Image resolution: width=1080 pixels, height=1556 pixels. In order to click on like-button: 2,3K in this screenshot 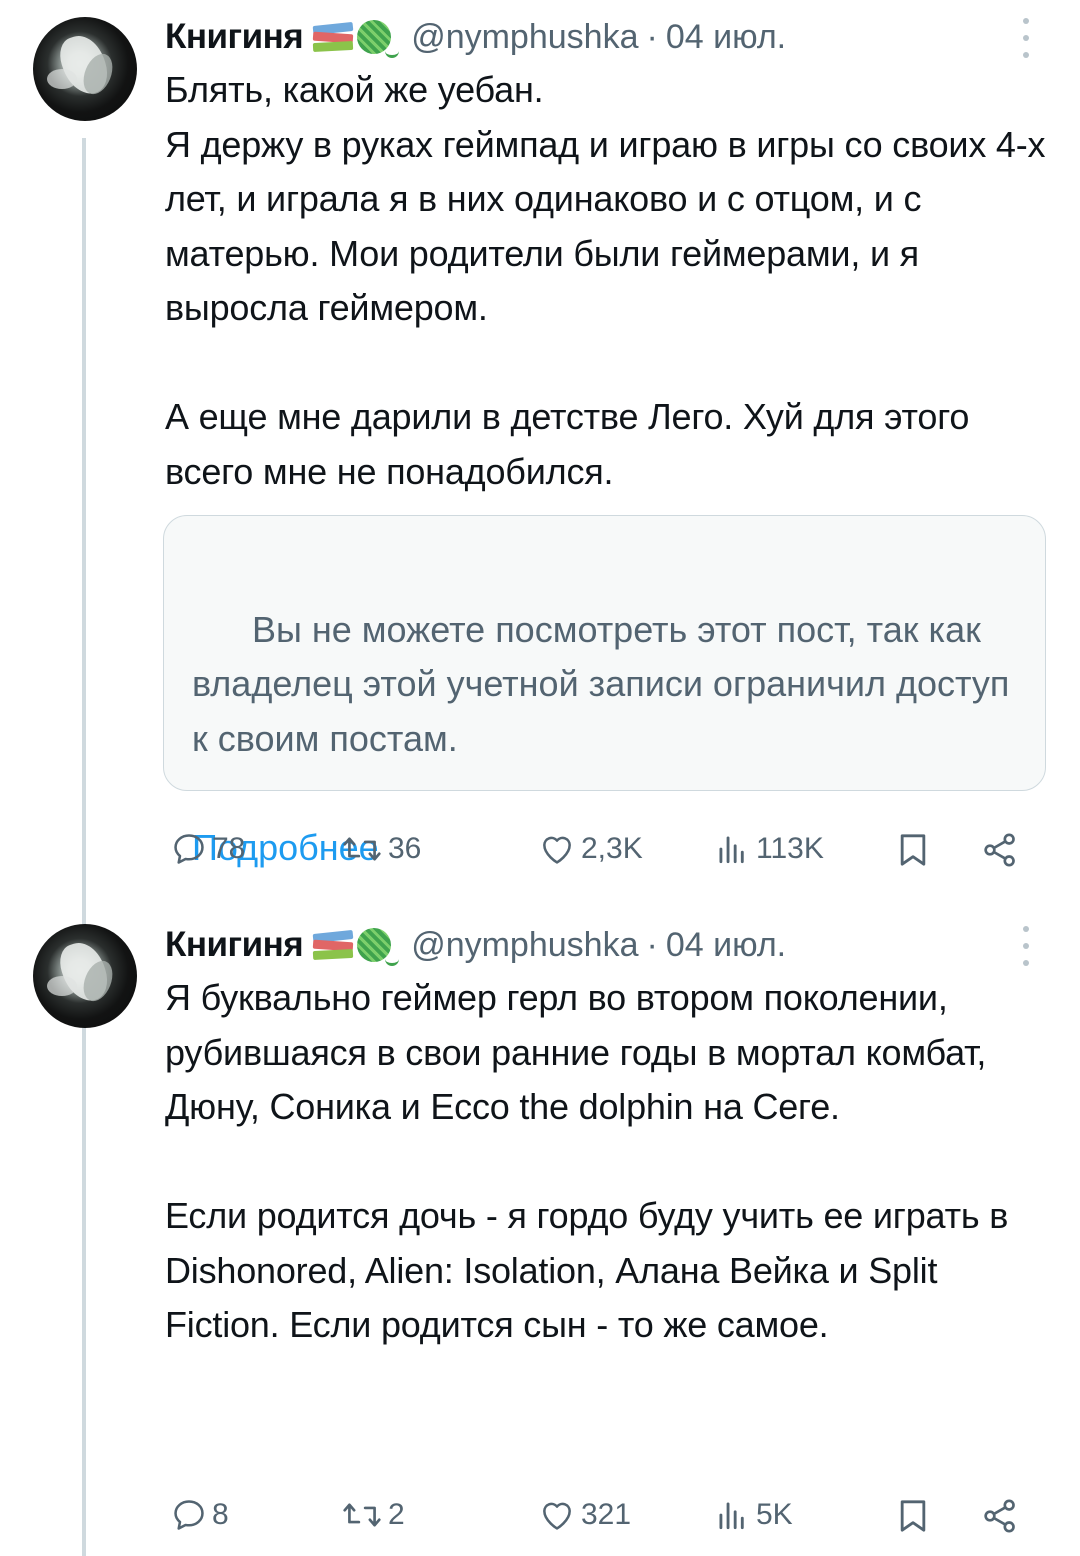, I will do `click(590, 849)`.